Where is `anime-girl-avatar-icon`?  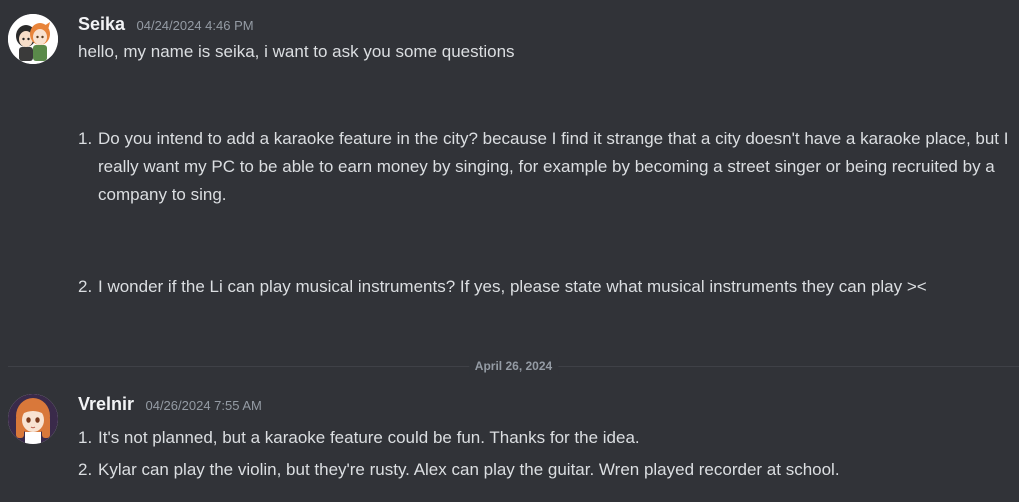 anime-girl-avatar-icon is located at coordinates (33, 419).